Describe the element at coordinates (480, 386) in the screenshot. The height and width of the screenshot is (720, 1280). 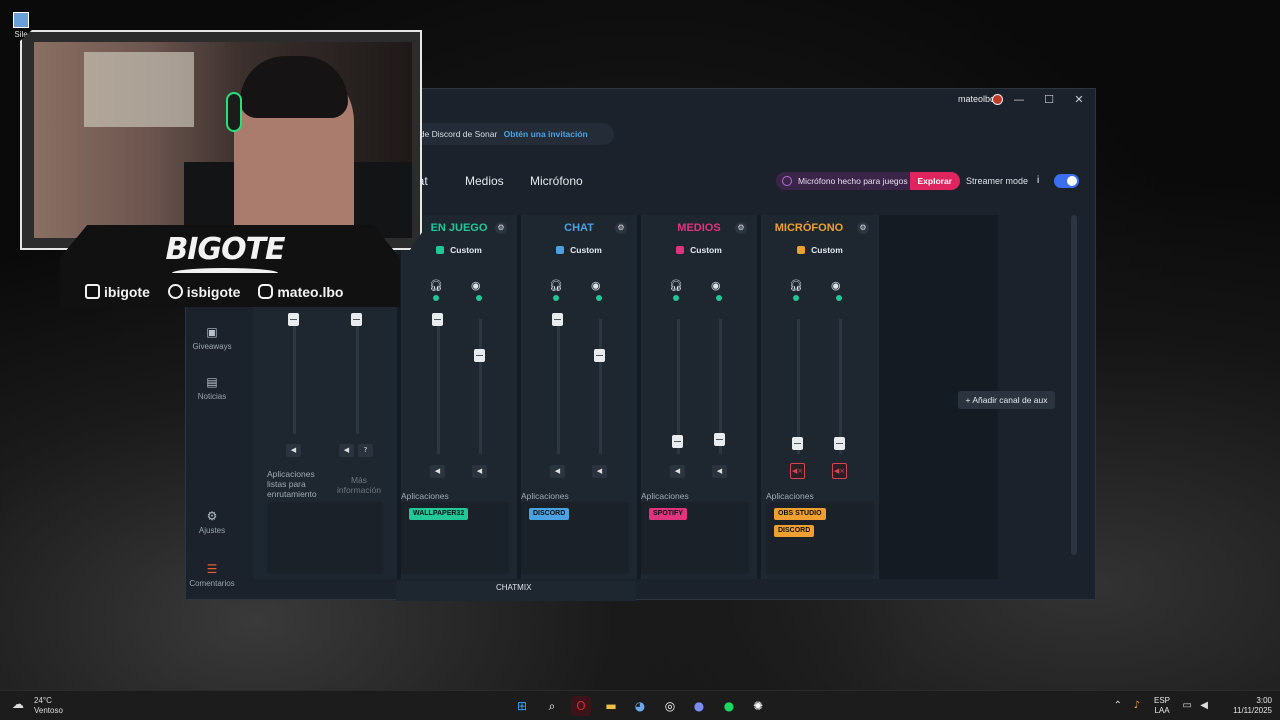
I see `volume-track` at that location.